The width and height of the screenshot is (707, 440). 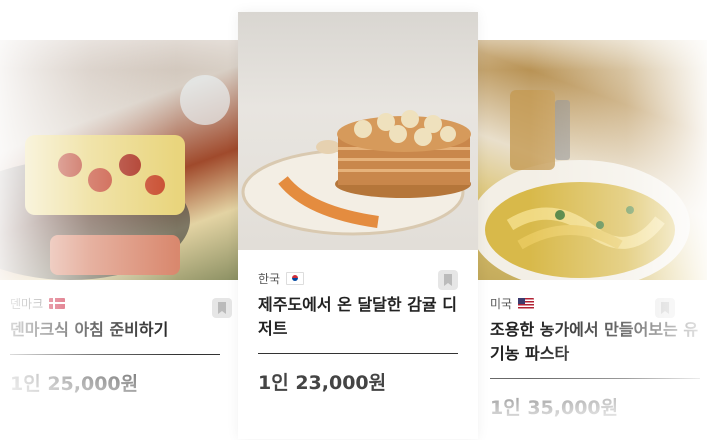 I want to click on recipe-title: 제주도에서 온 달달한 감귤 디저트, so click(x=357, y=316).